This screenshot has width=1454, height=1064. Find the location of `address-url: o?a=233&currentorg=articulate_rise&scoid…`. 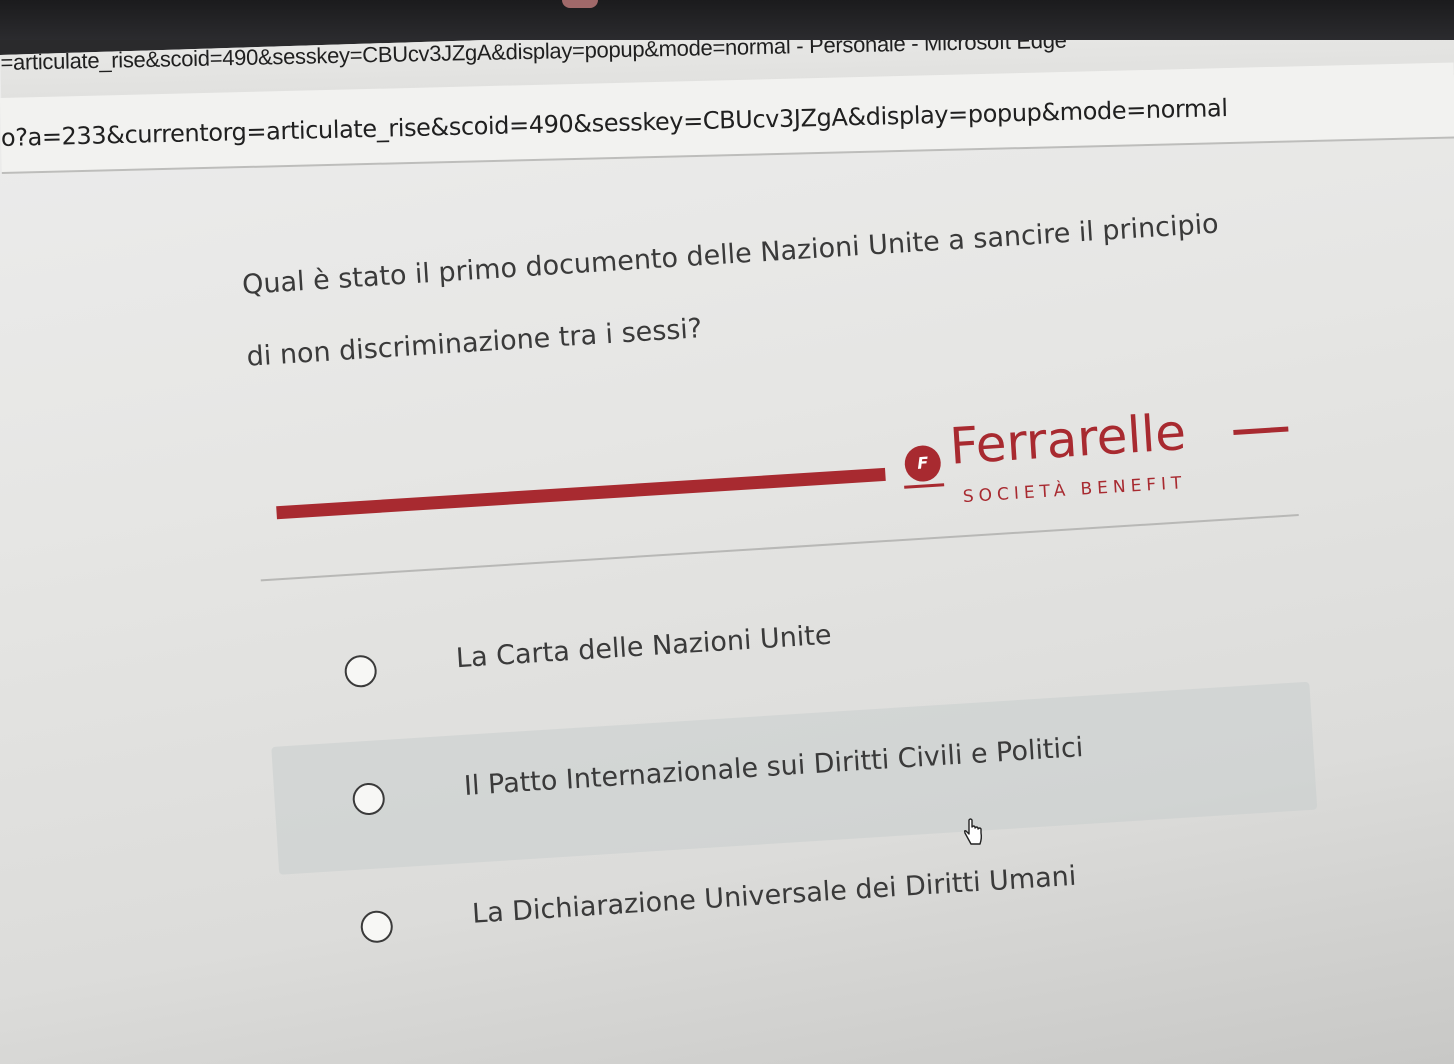

address-url: o?a=233&currentorg=articulate_rise&scoid… is located at coordinates (614, 123).